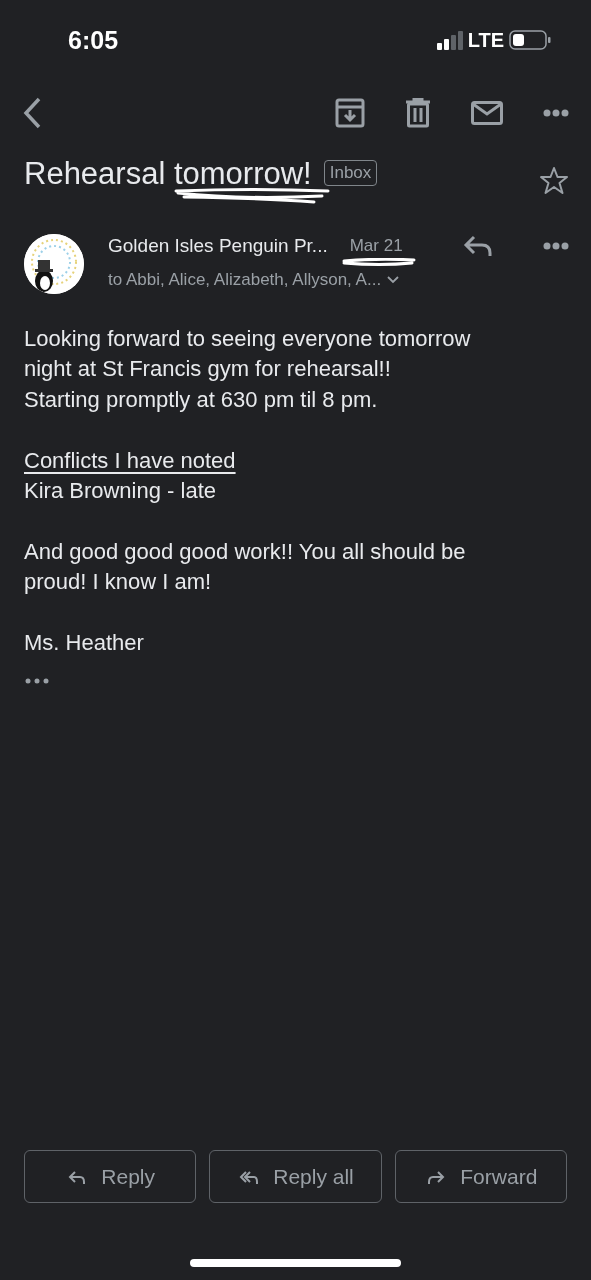  I want to click on chevron-down-icon, so click(393, 280).